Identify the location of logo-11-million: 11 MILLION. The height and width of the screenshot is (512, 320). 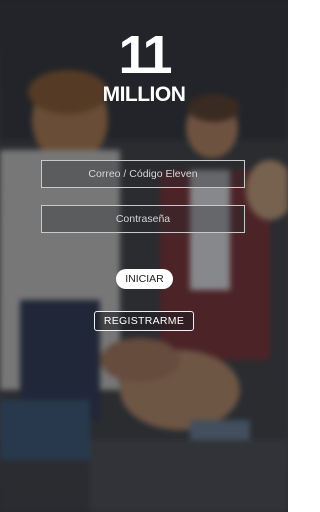
(144, 68).